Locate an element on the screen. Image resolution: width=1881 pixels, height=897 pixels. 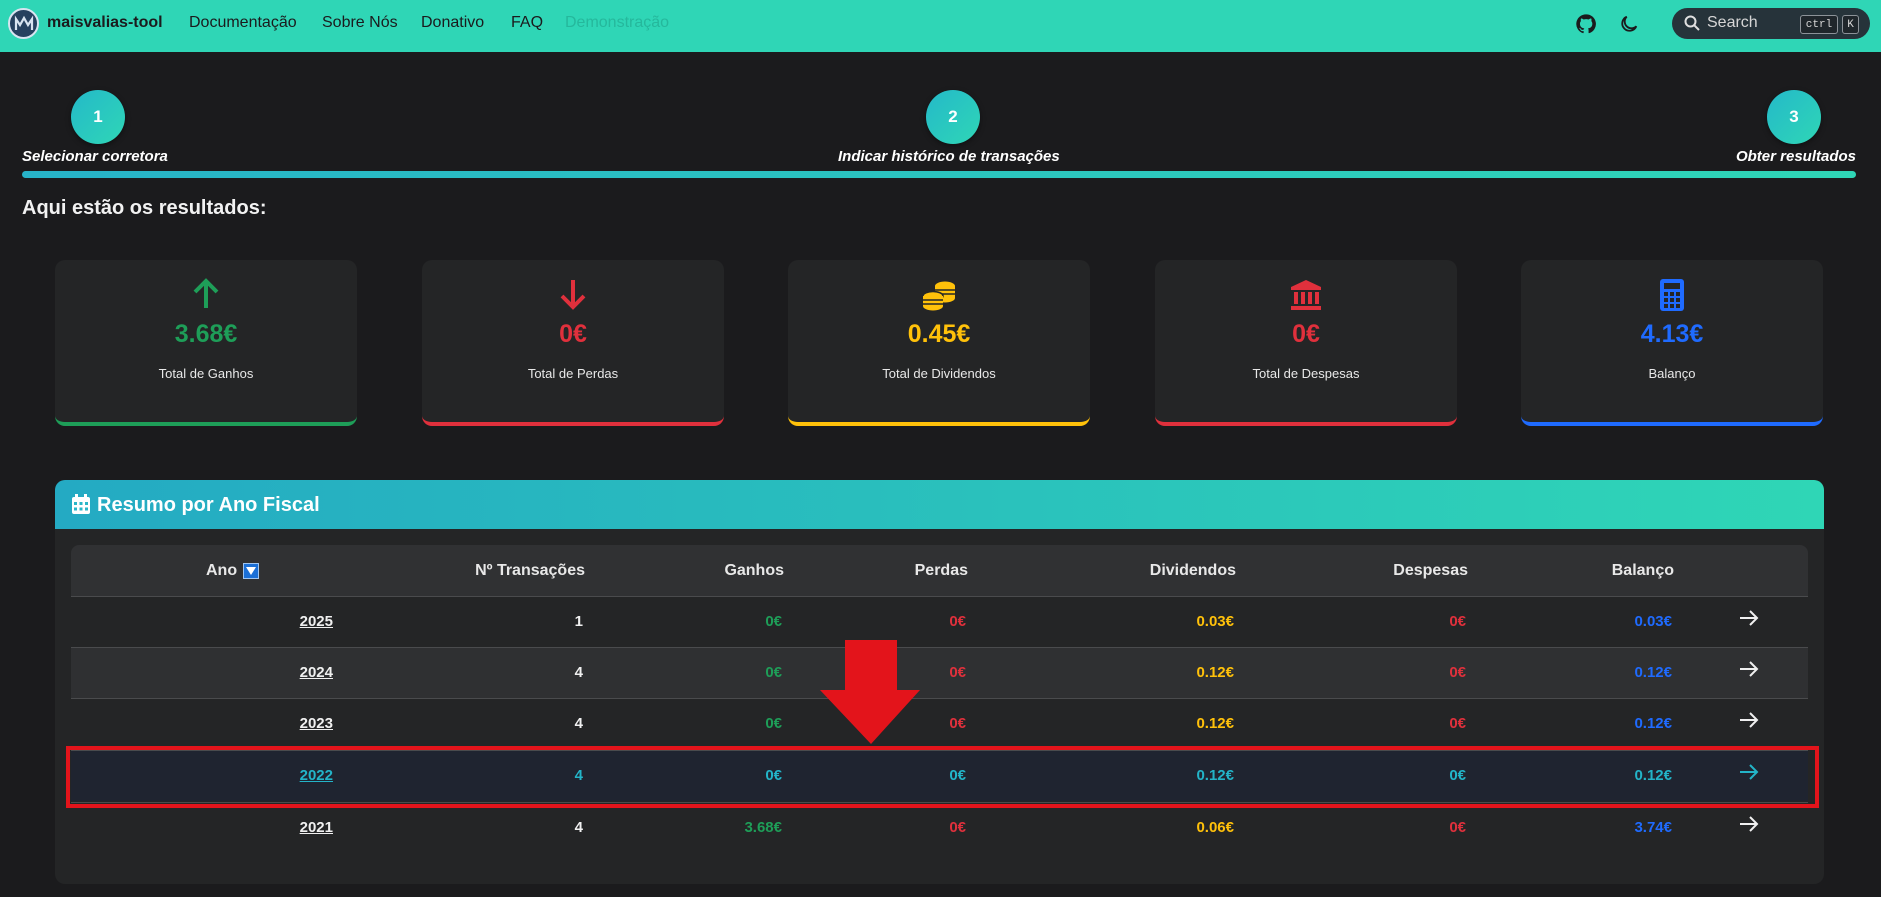
card-total-despesas: 0€ Total de Despesas is located at coordinates (1306, 343).